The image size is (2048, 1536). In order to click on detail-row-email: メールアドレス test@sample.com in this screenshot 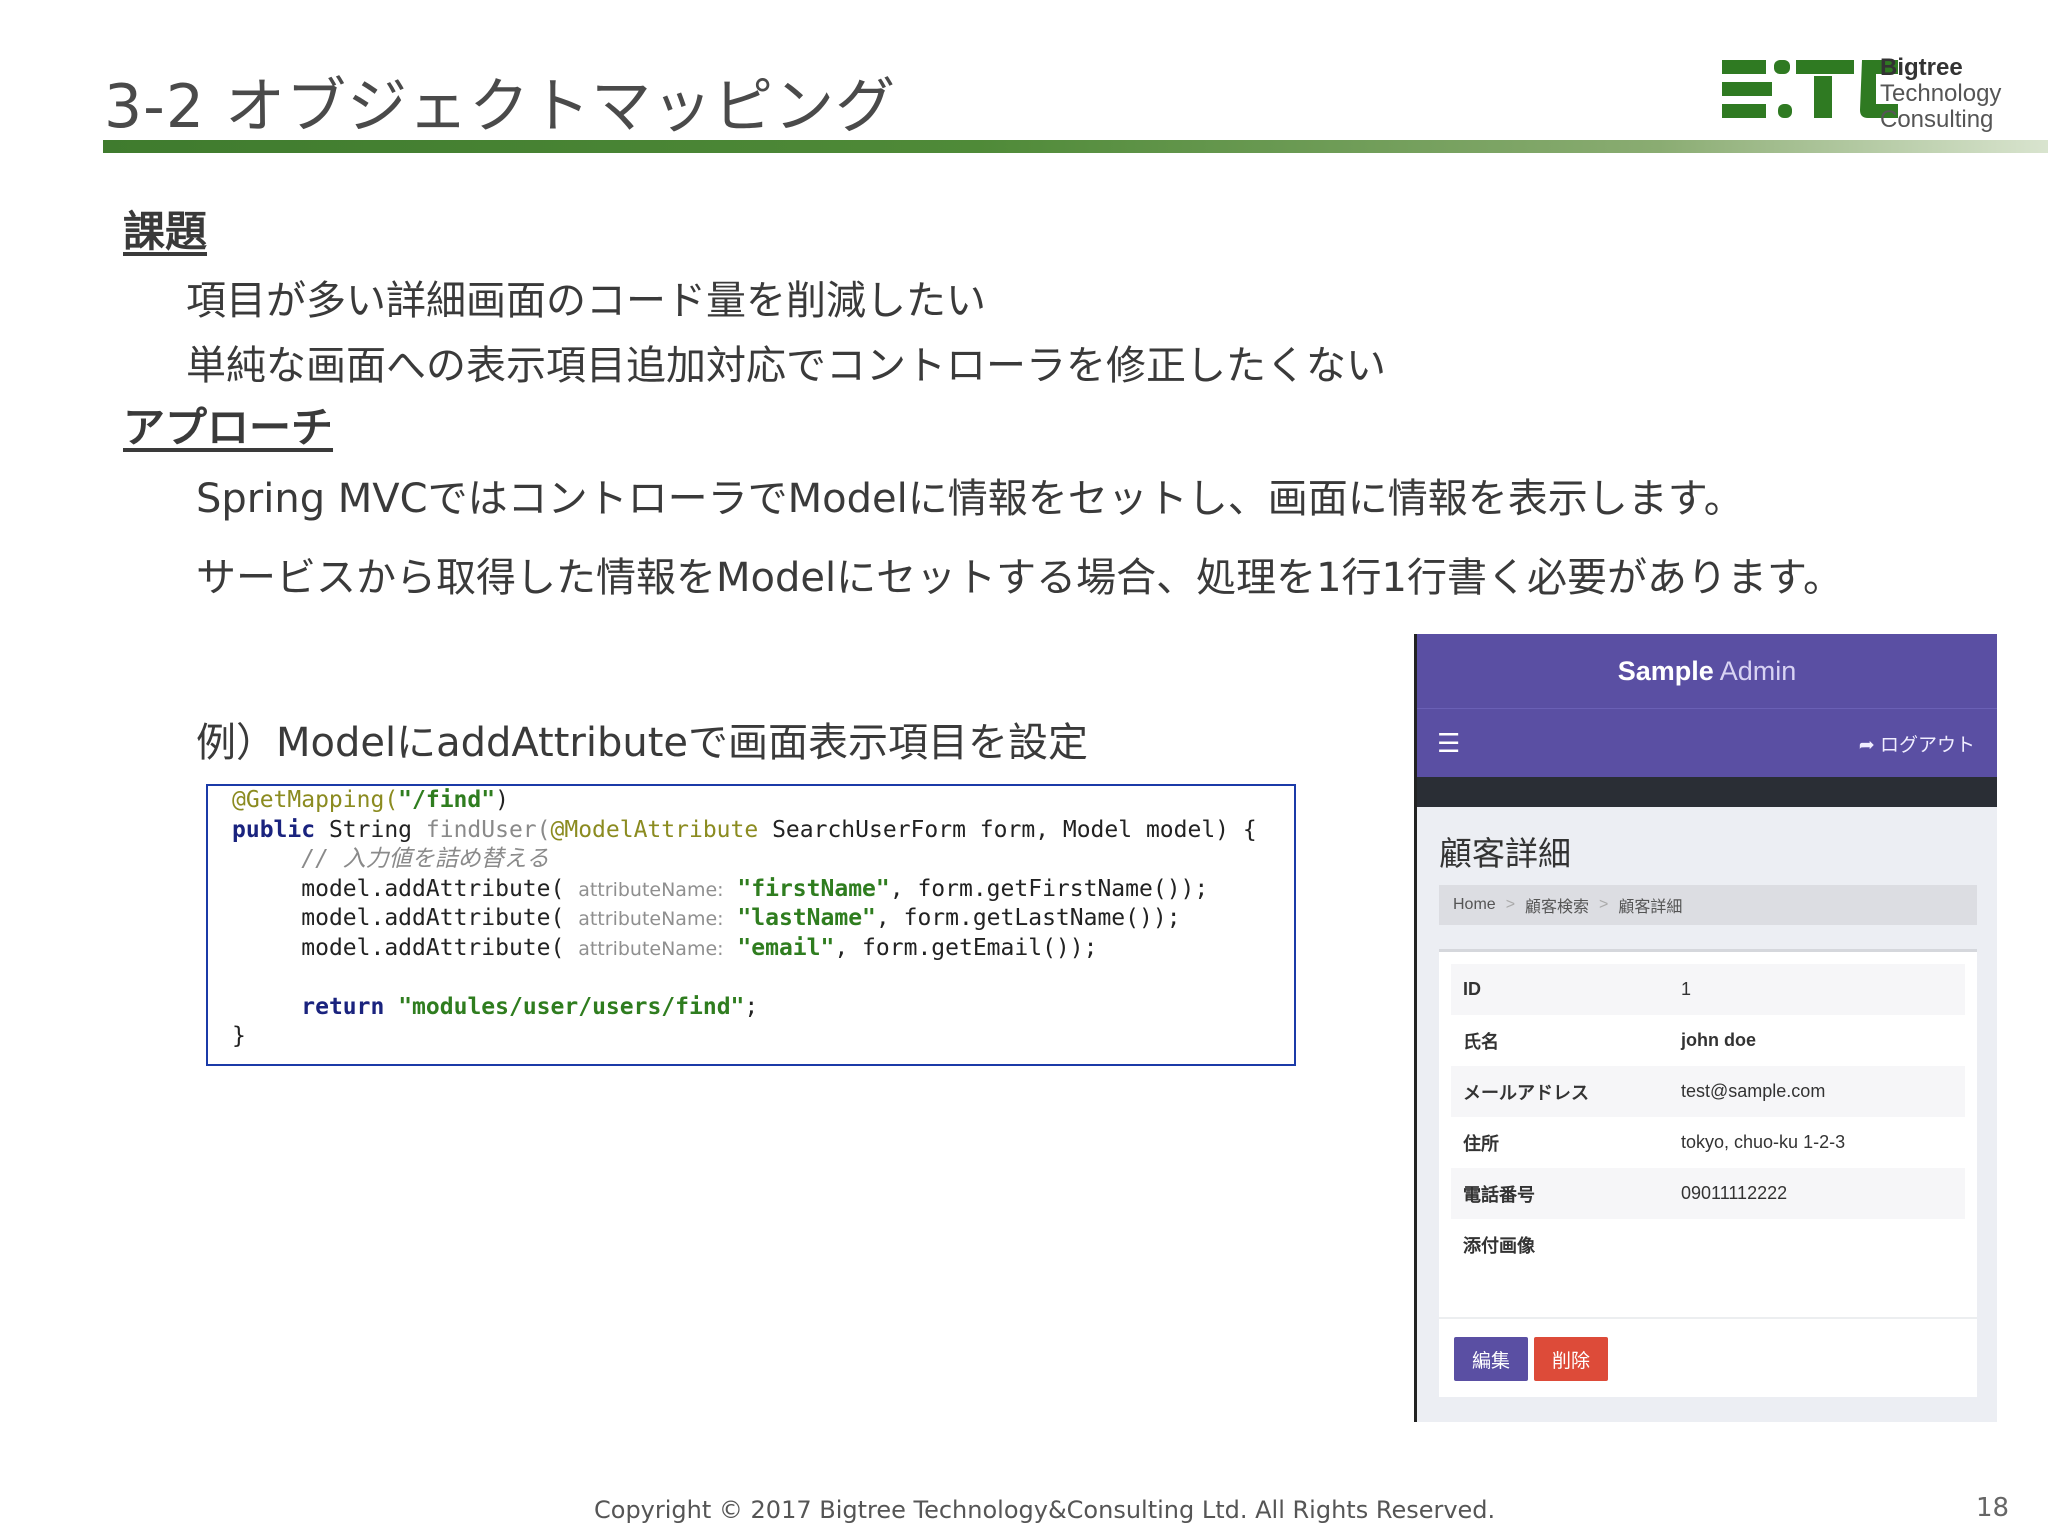, I will do `click(1708, 1091)`.